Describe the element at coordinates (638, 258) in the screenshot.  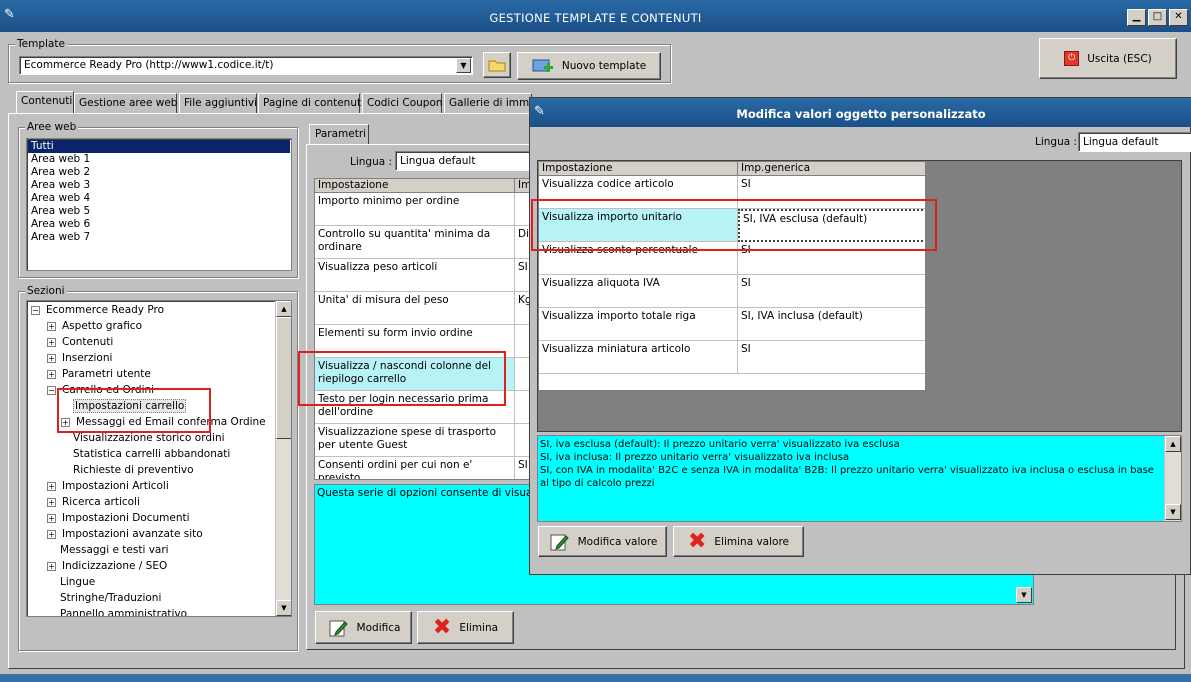
I see `dialog-cell-impostazione: Visualizza sconto percentuale` at that location.